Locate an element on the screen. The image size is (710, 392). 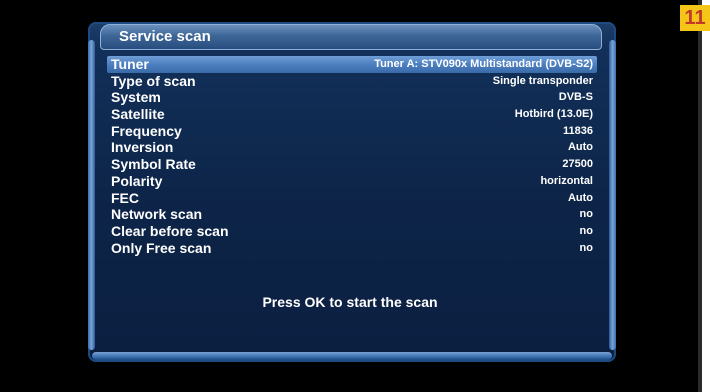
dialog-frame-right is located at coordinates (612, 195).